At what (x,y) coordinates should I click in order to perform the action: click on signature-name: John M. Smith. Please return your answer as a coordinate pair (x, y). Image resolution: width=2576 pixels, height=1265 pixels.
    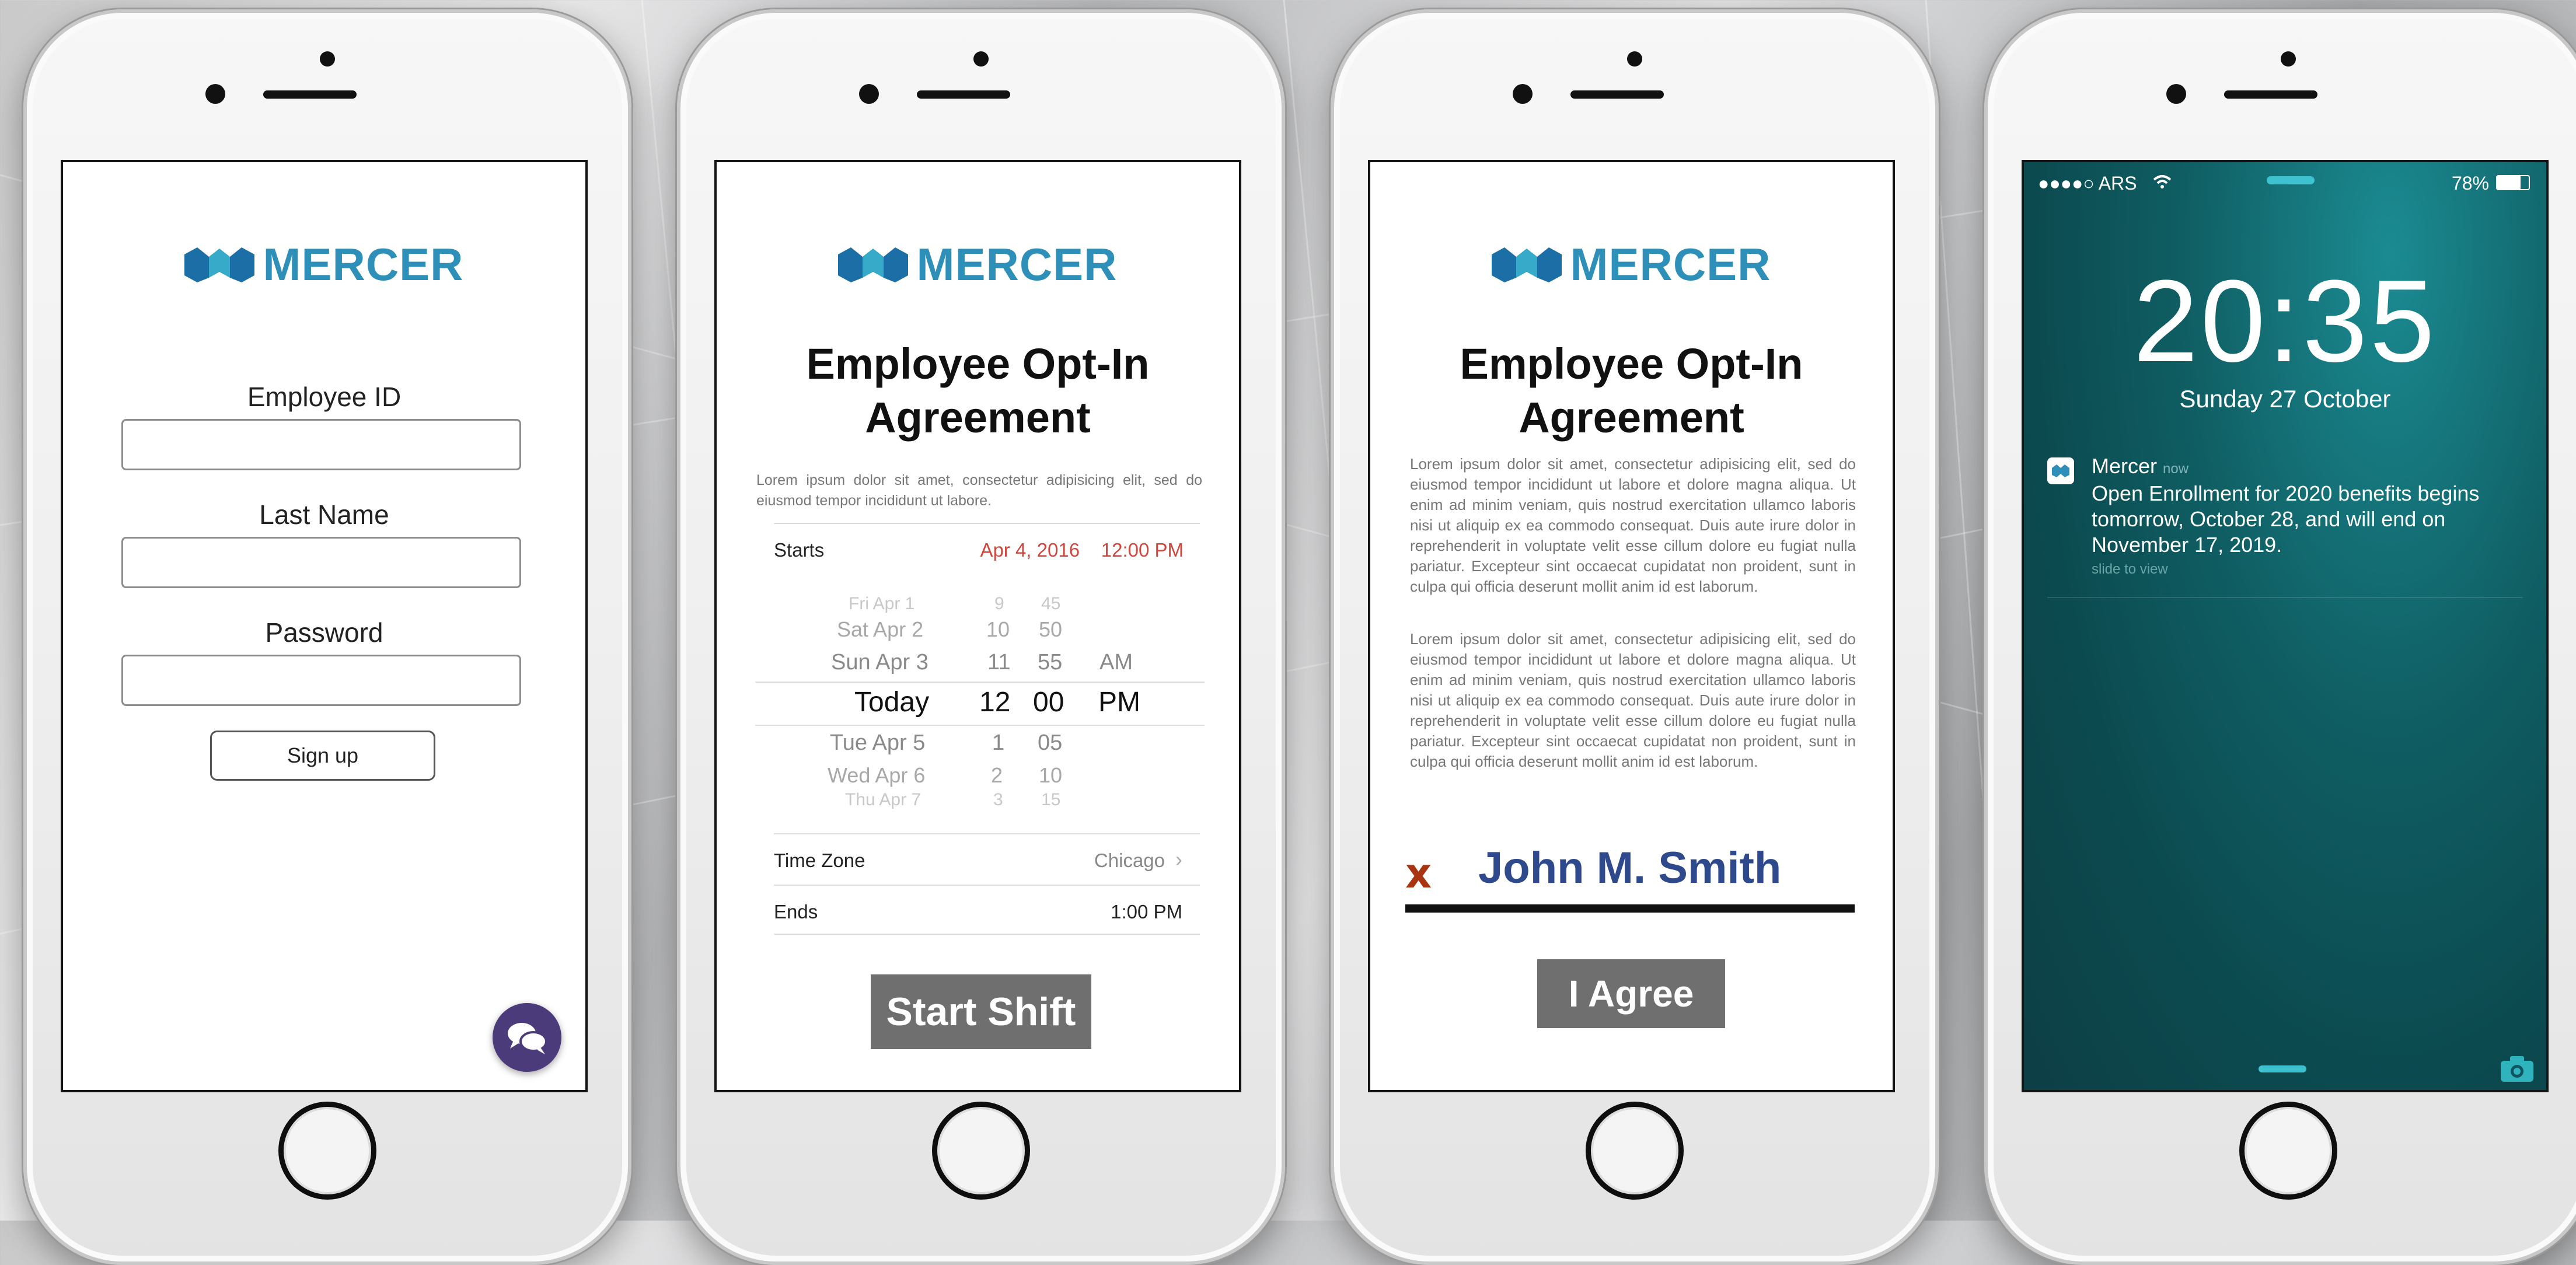
    Looking at the image, I should click on (1629, 868).